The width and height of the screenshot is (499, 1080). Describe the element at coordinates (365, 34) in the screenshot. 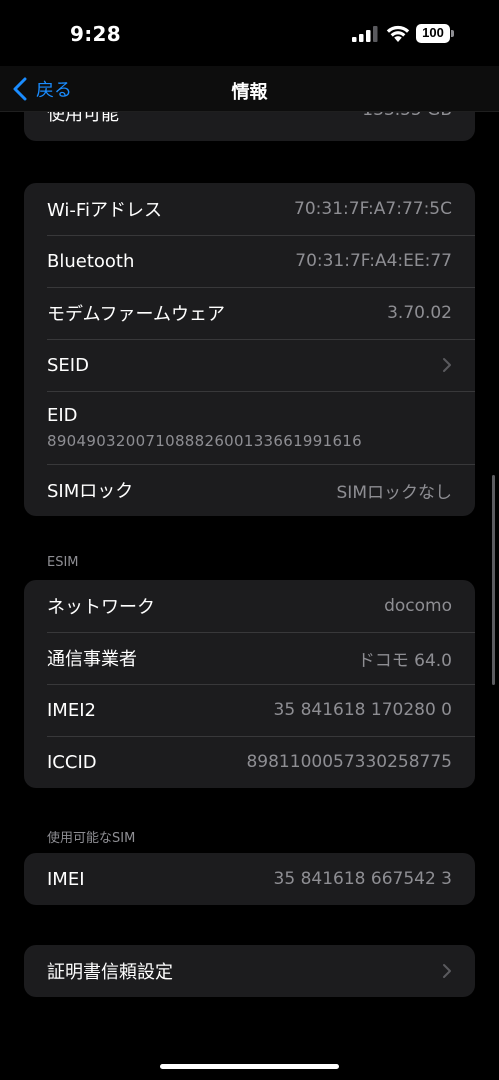

I see `cellular-signal-icon` at that location.